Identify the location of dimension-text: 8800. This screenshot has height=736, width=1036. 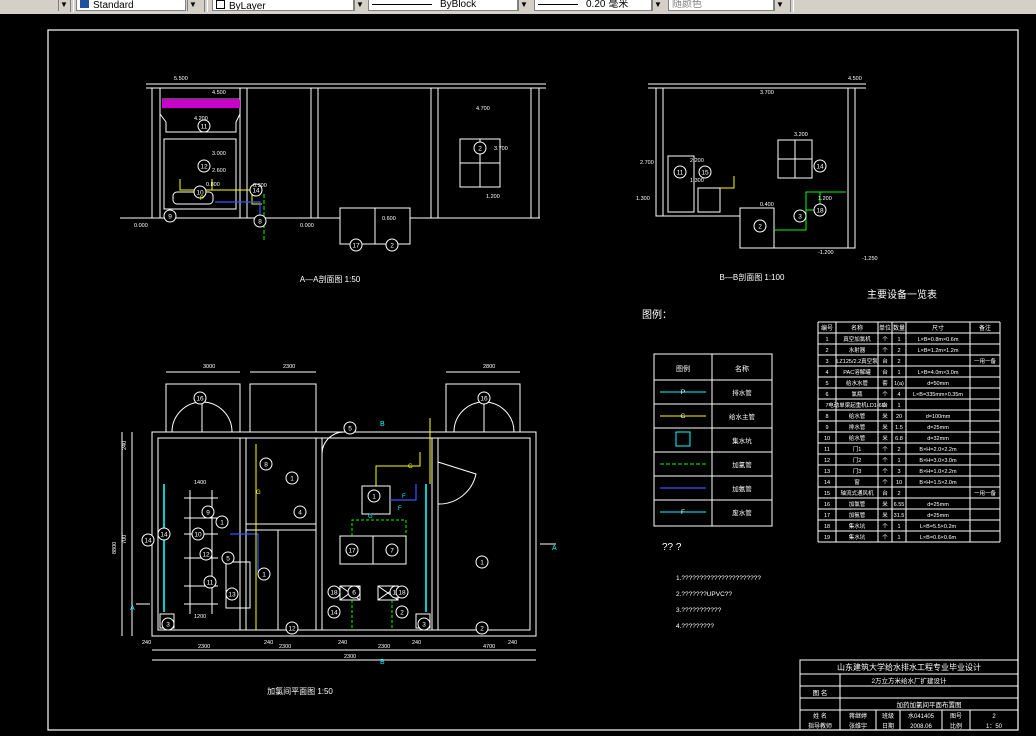
(115, 548).